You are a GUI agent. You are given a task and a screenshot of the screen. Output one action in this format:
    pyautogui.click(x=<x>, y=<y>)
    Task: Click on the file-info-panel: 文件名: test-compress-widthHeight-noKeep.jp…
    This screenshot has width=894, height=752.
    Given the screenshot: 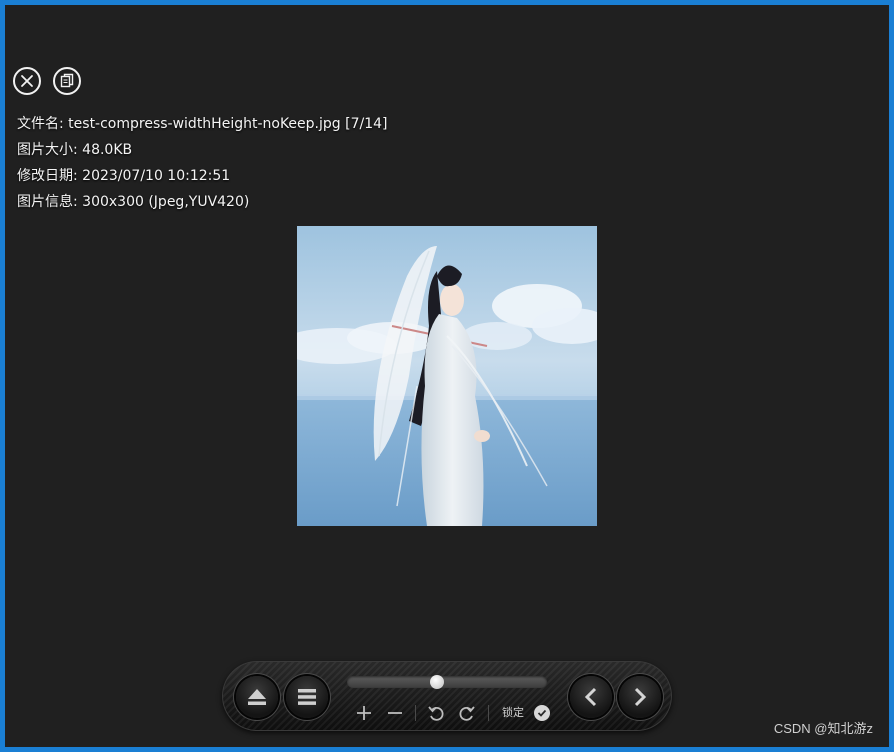 What is the action you would take?
    pyautogui.click(x=202, y=163)
    